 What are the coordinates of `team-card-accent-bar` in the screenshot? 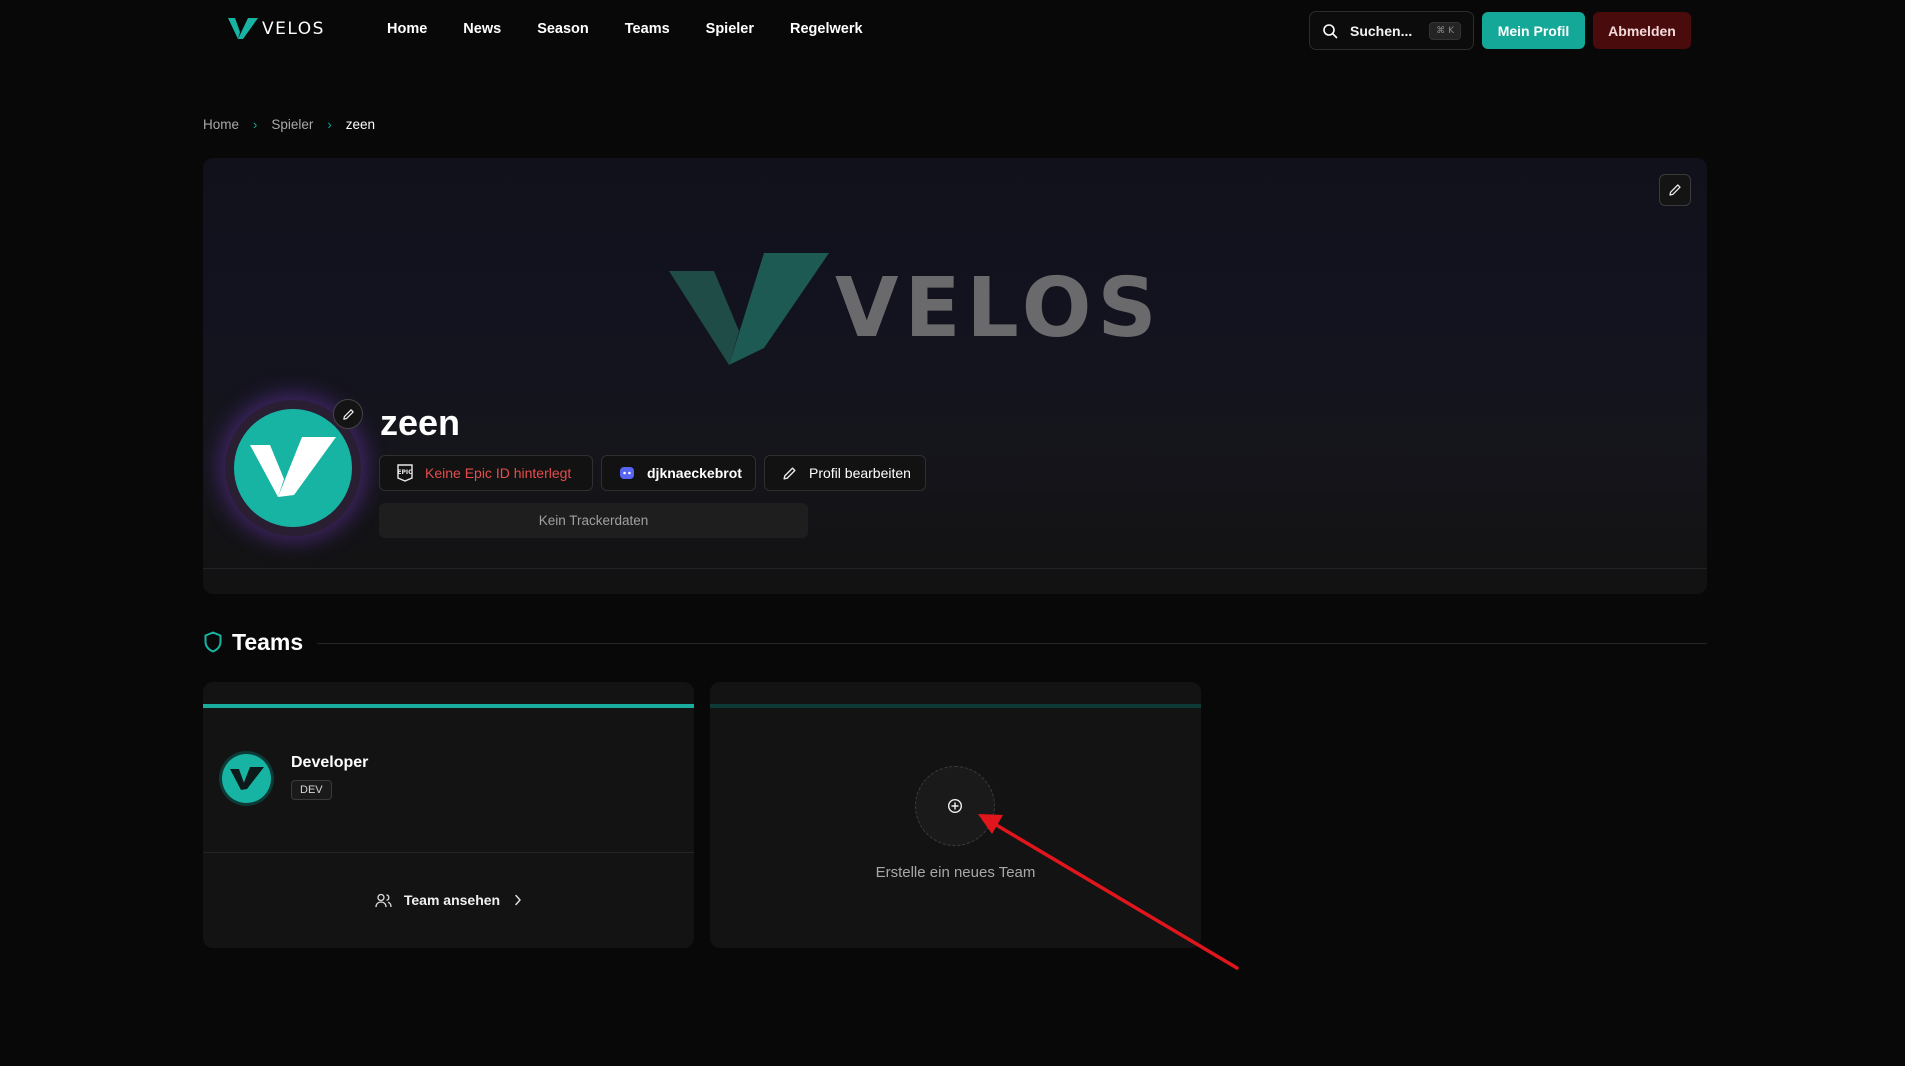 It's located at (448, 706).